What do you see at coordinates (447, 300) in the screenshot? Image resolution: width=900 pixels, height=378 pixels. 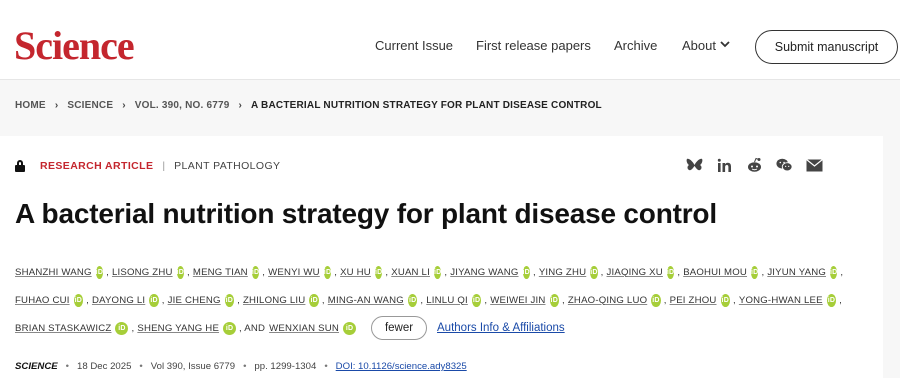 I see `author-name: LINLU QI` at bounding box center [447, 300].